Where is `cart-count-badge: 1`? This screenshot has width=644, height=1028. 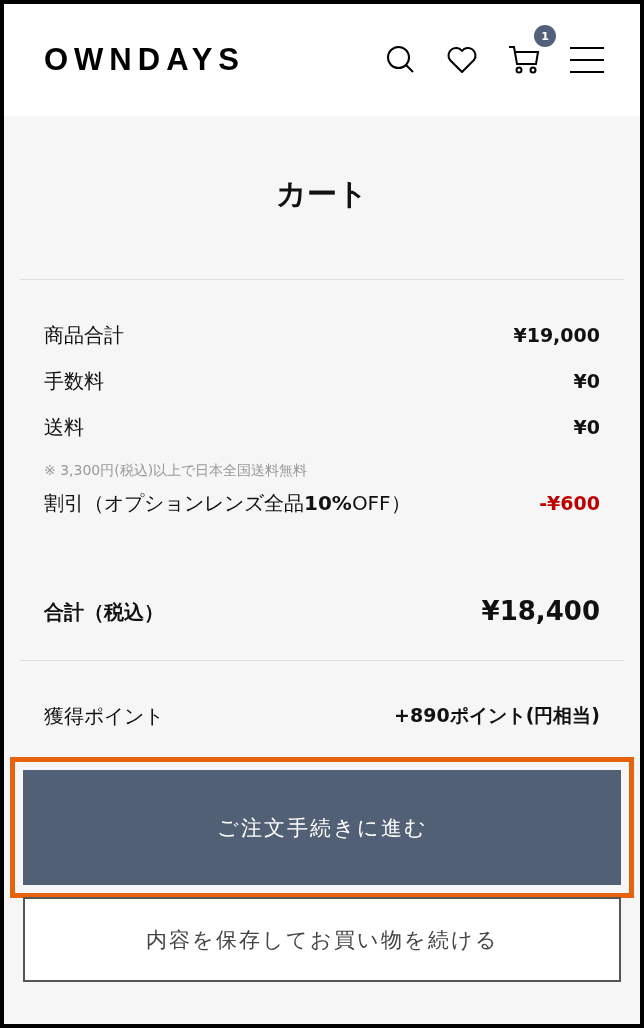 cart-count-badge: 1 is located at coordinates (545, 36).